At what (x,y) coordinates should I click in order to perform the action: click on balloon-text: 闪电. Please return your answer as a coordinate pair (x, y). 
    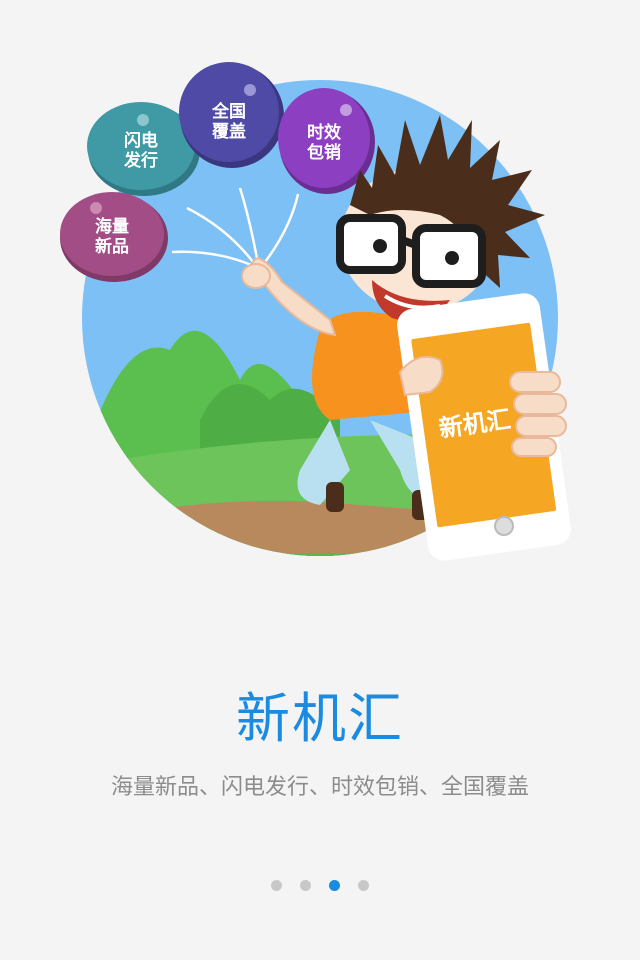
    Looking at the image, I should click on (141, 140).